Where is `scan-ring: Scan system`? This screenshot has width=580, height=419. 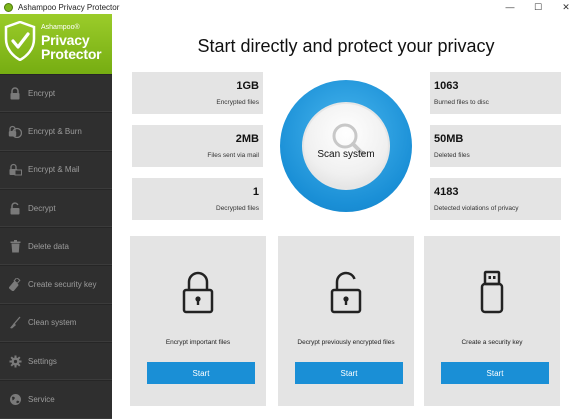
scan-ring: Scan system is located at coordinates (346, 146).